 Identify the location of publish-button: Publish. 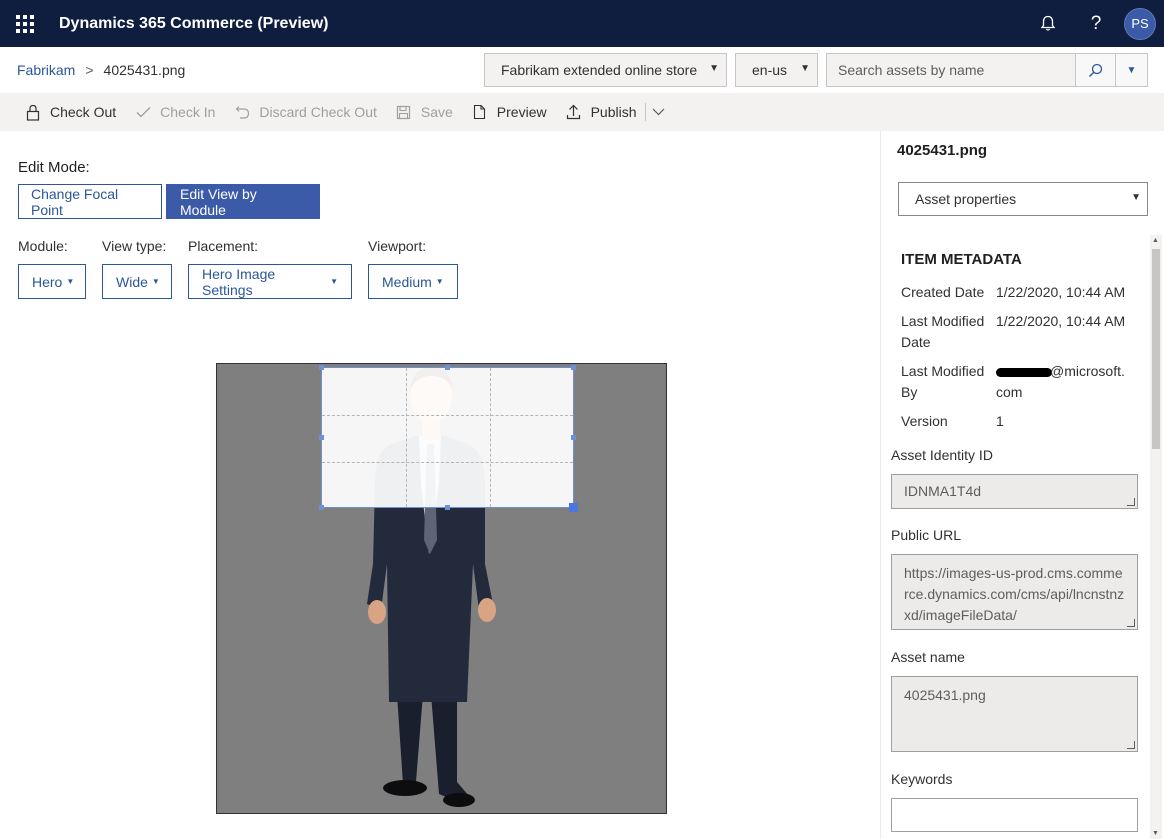
(601, 112).